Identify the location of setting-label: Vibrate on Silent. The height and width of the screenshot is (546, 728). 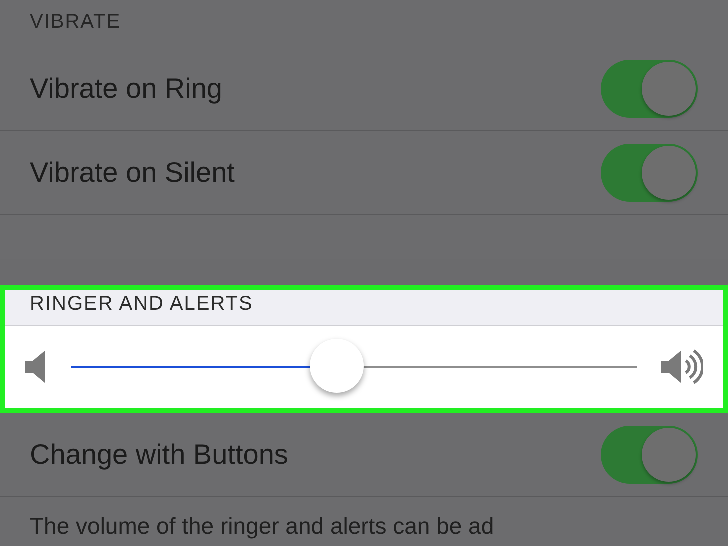
(132, 172).